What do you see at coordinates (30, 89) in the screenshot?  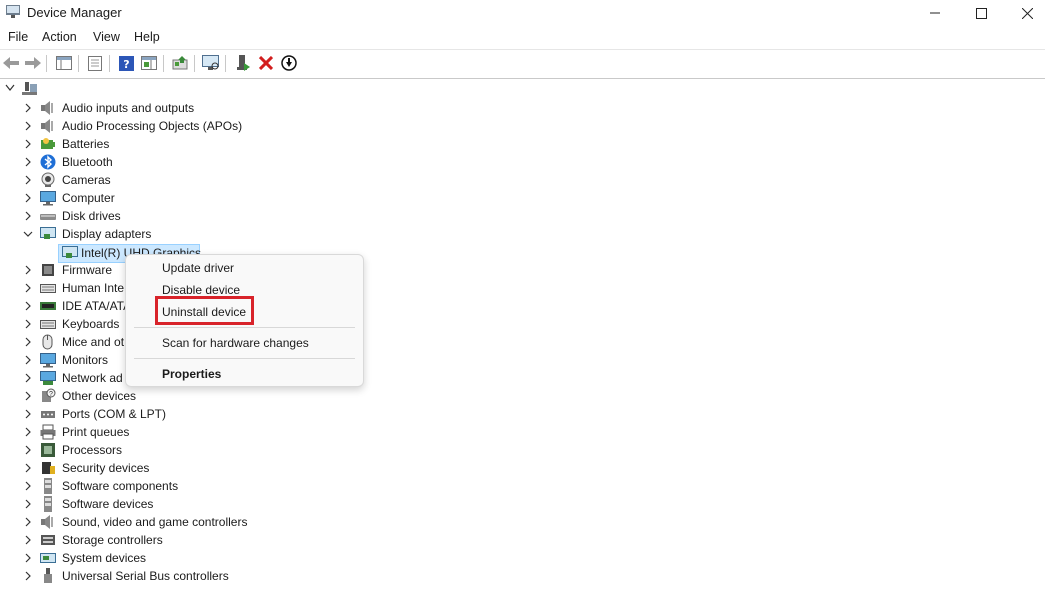 I see `computer-root-icon` at bounding box center [30, 89].